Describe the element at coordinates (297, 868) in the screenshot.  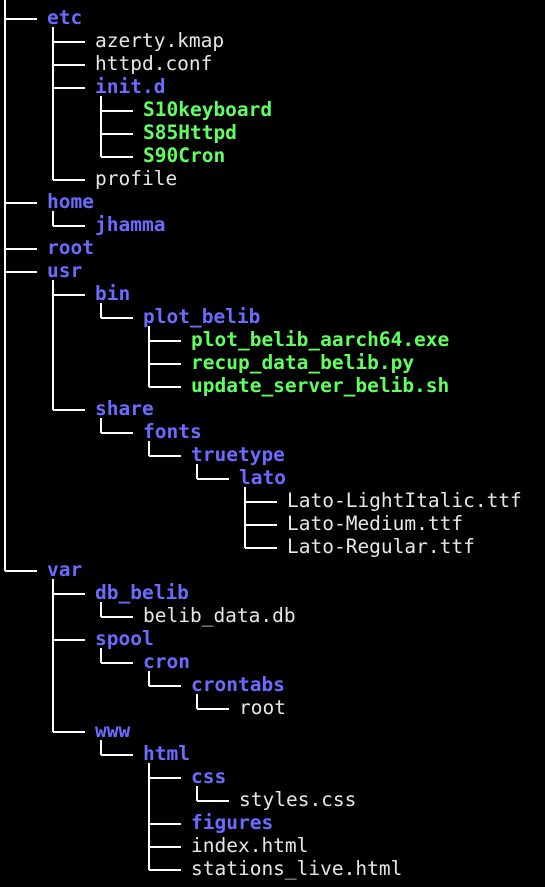
I see `file-entry: stations_live.html` at that location.